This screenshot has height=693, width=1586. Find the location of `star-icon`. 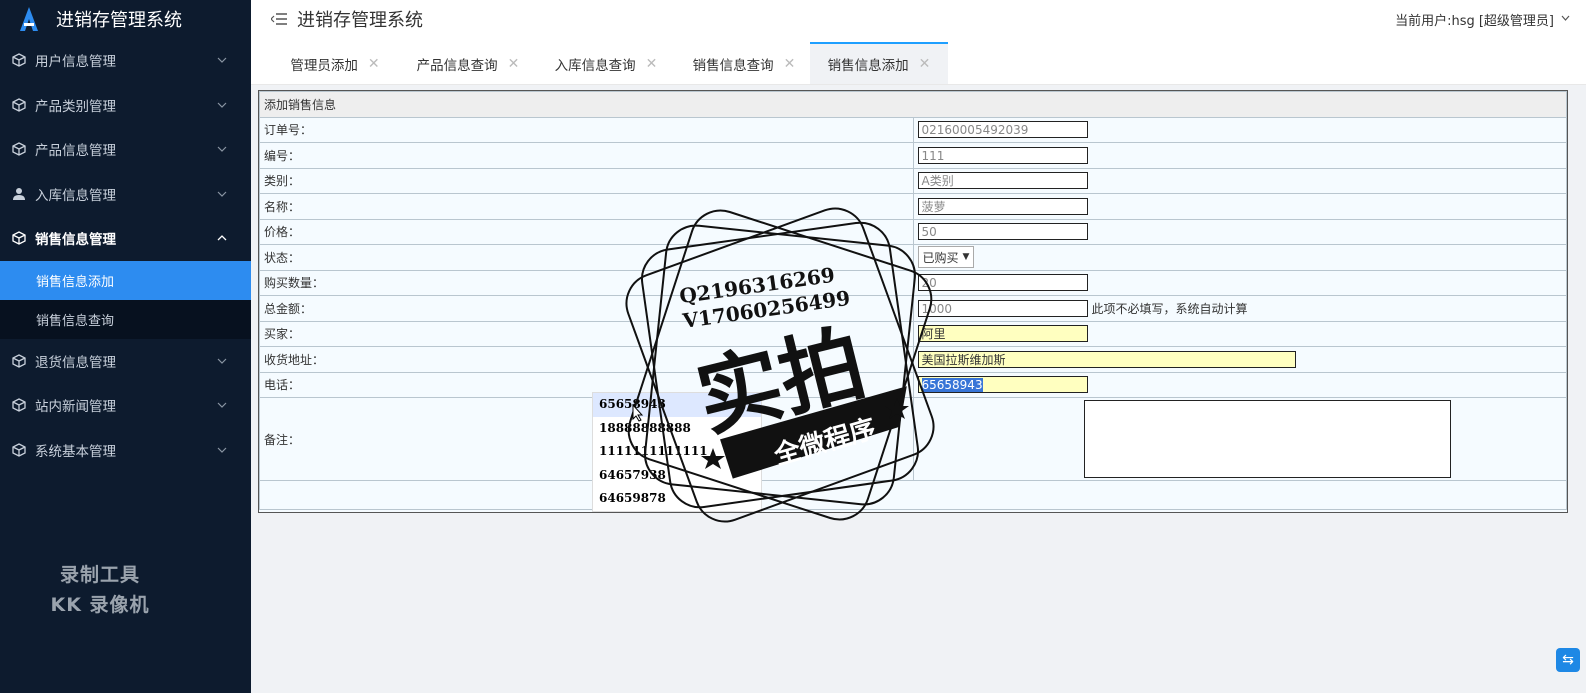

star-icon is located at coordinates (713, 458).